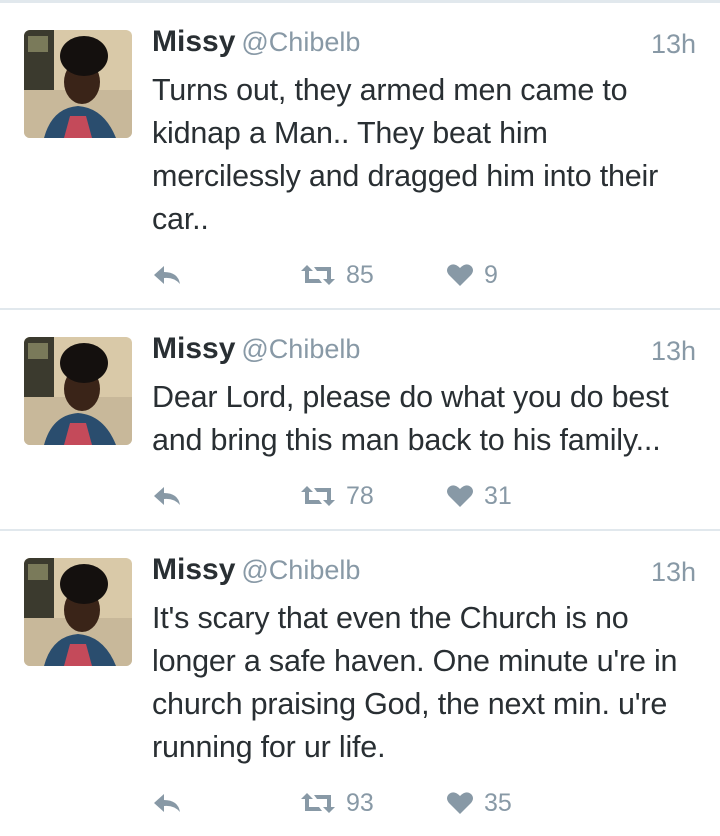  Describe the element at coordinates (360, 495) in the screenshot. I see `retweet-count: 78` at that location.